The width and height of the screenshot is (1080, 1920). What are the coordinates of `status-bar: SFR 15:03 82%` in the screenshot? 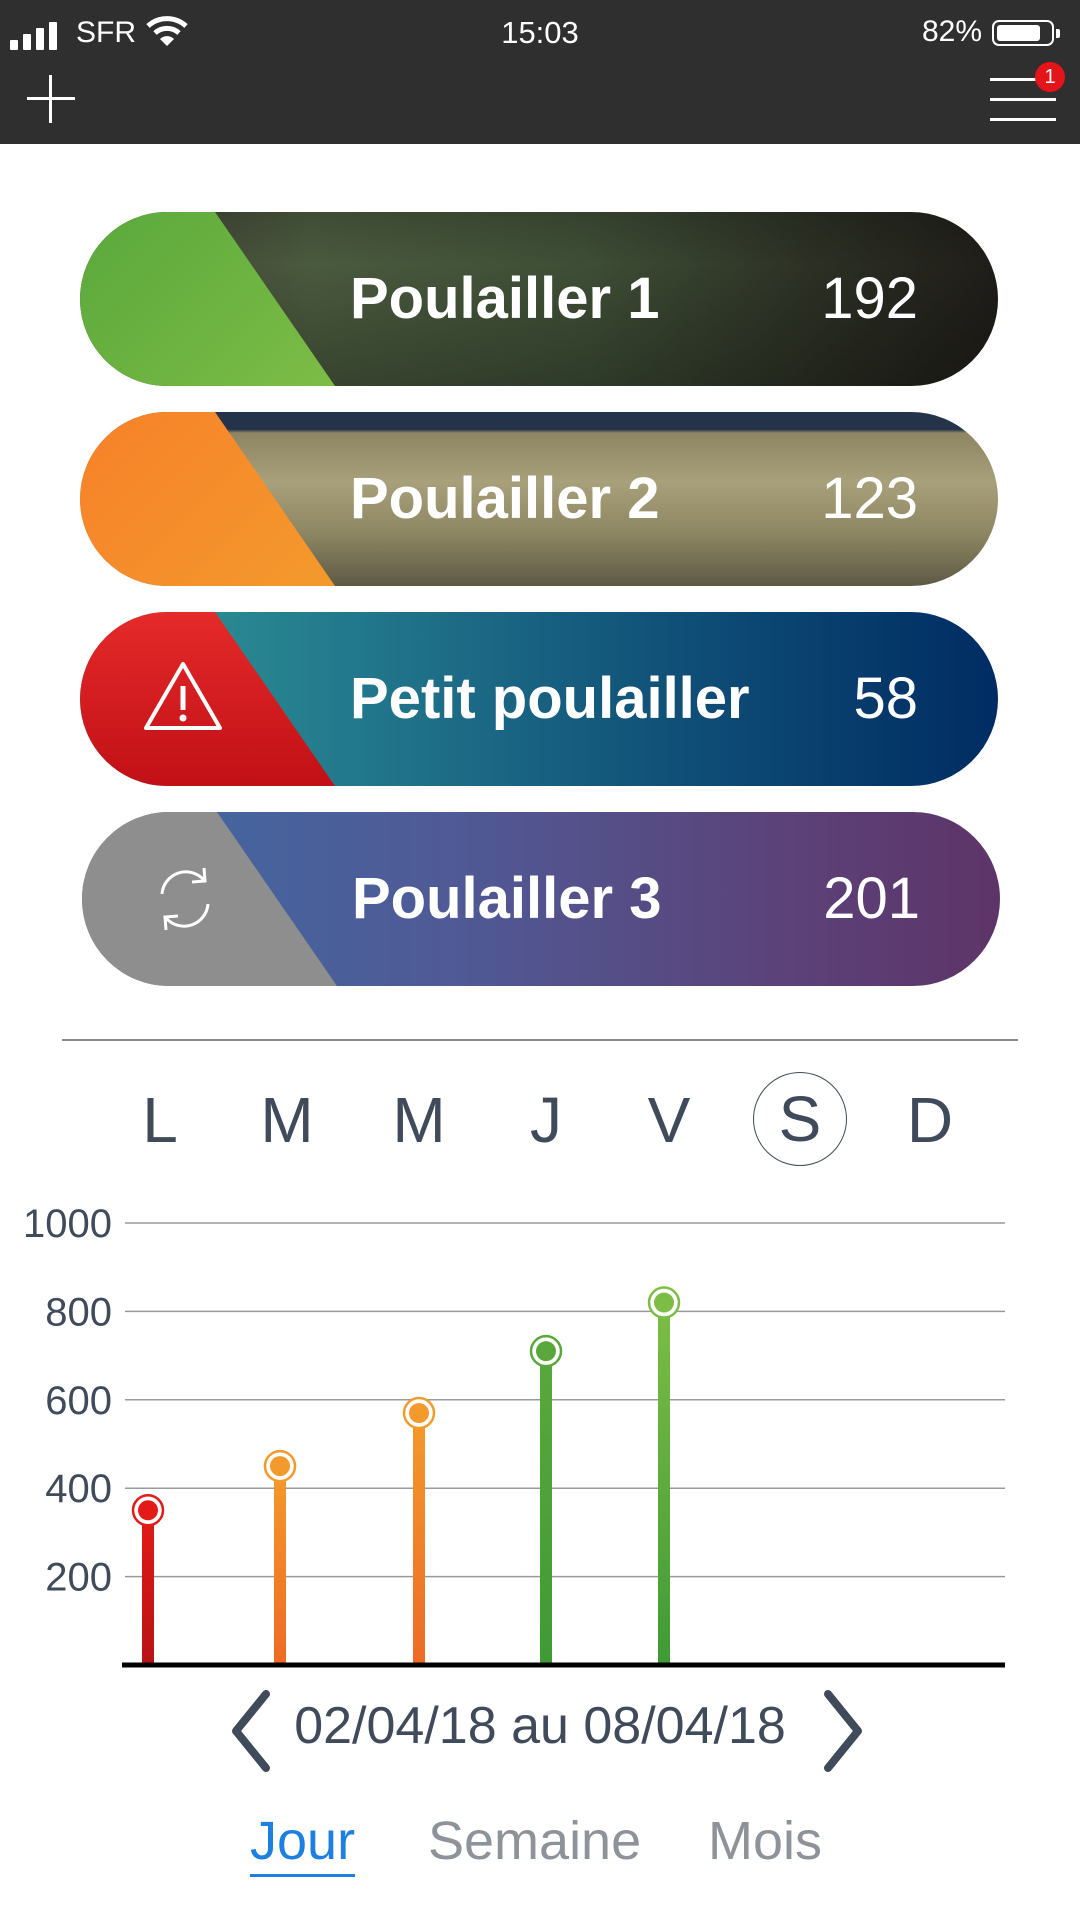 It's located at (540, 32).